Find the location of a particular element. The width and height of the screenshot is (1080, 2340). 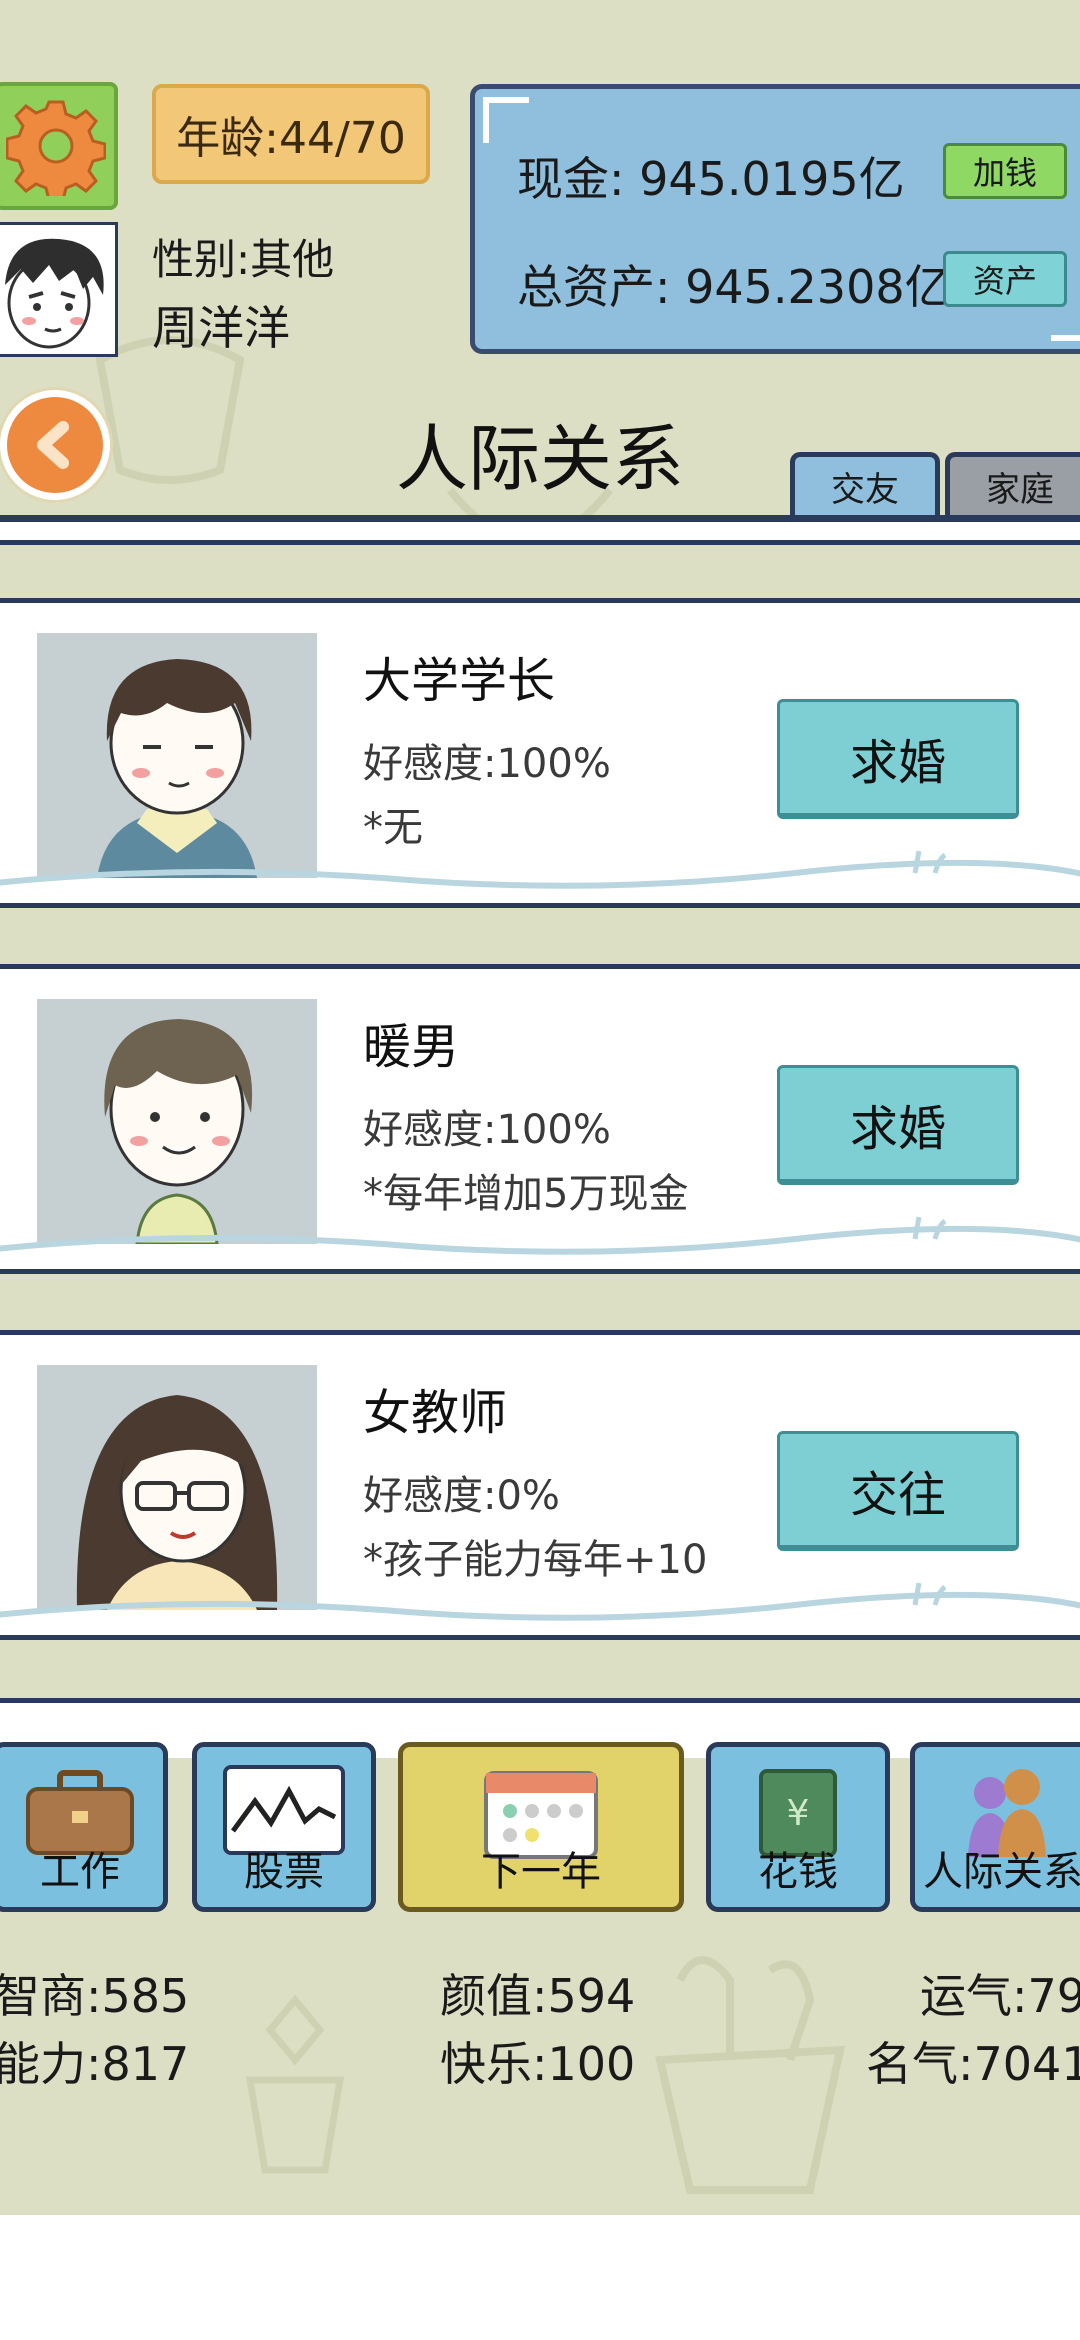

stat-ability: 能力:817 is located at coordinates (95, 2064).